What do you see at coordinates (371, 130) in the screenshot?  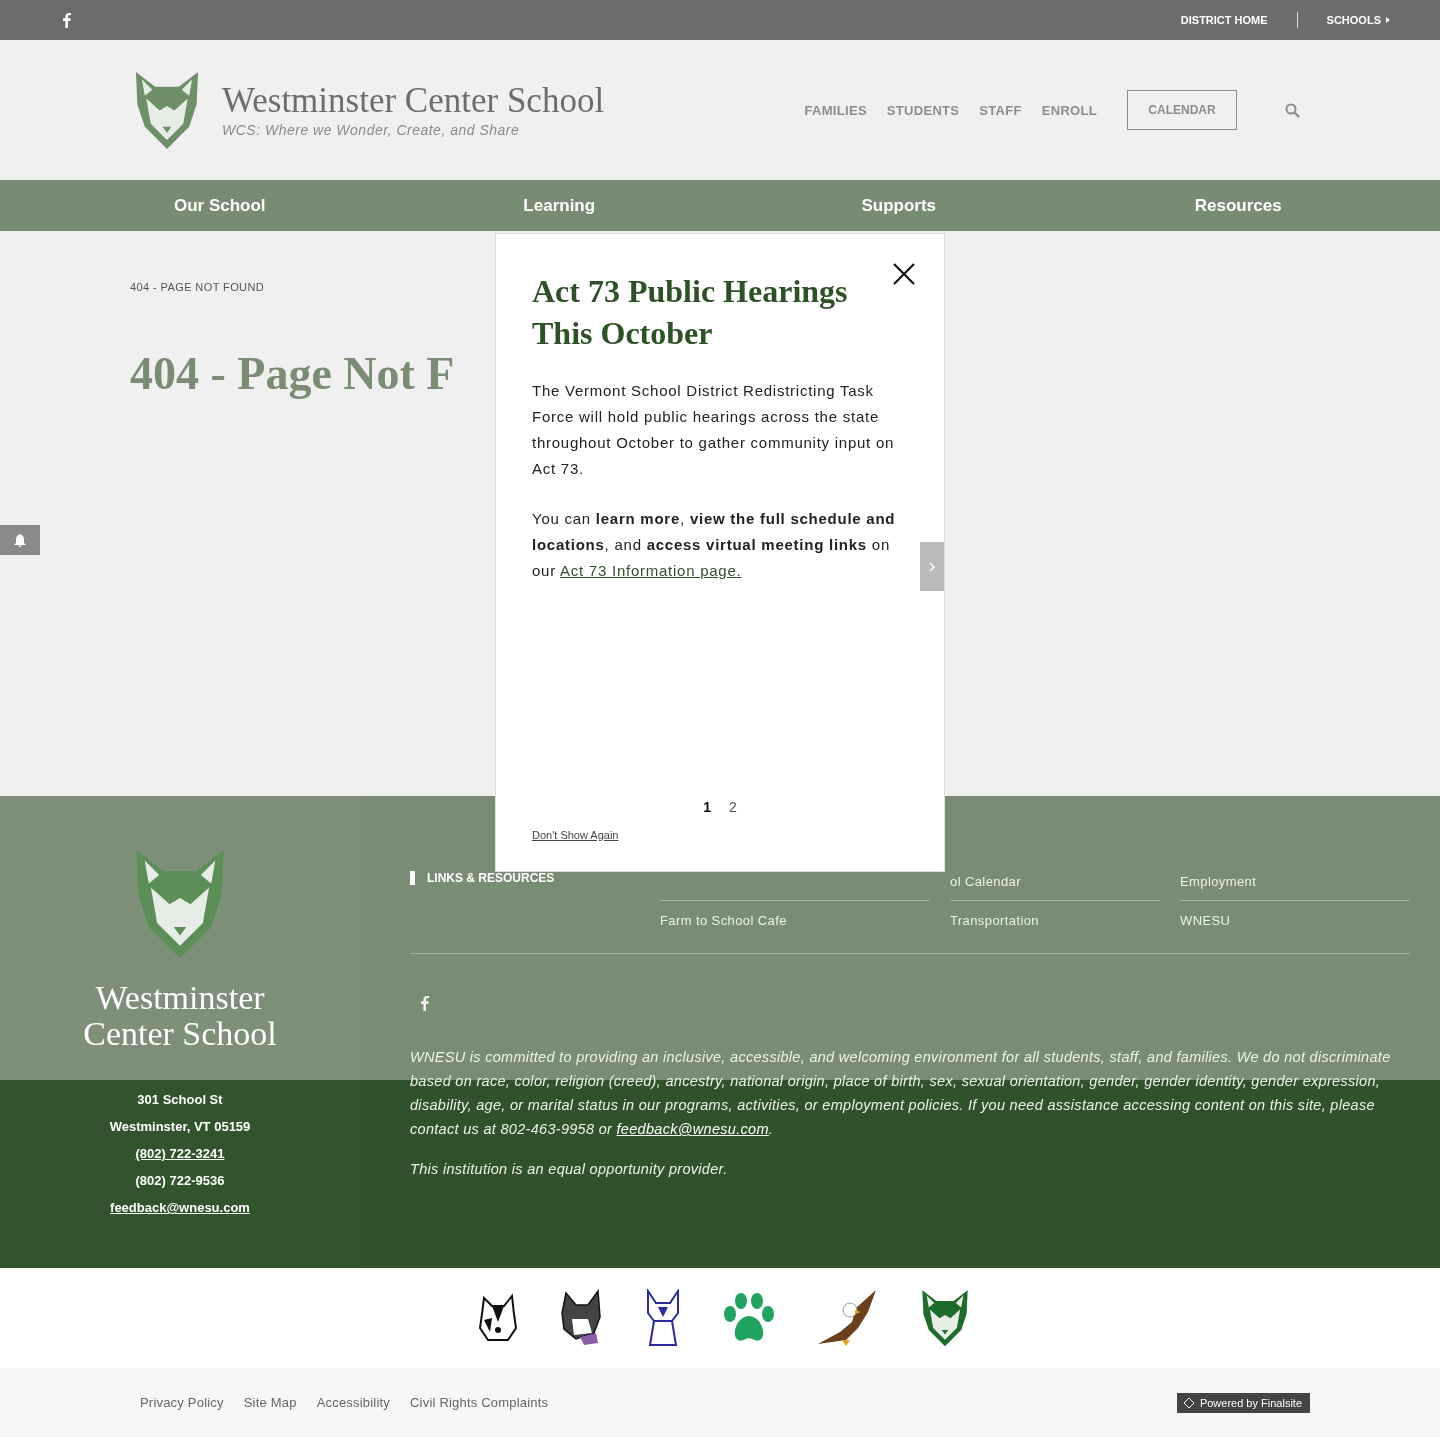 I see `school-tagline: WCS: Where we Wonder, Create, and Share` at bounding box center [371, 130].